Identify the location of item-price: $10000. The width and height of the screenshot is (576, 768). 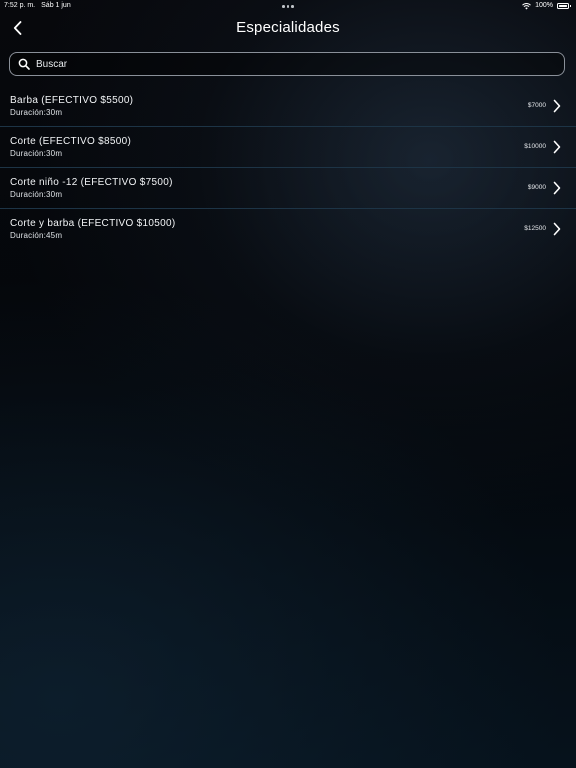
(535, 146).